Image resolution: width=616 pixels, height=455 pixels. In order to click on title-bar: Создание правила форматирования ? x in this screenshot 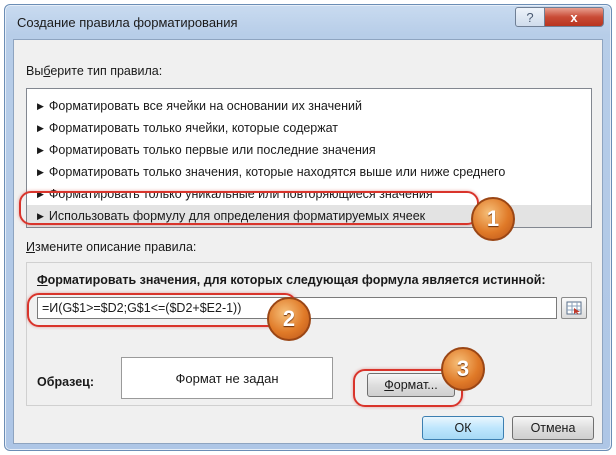, I will do `click(308, 22)`.